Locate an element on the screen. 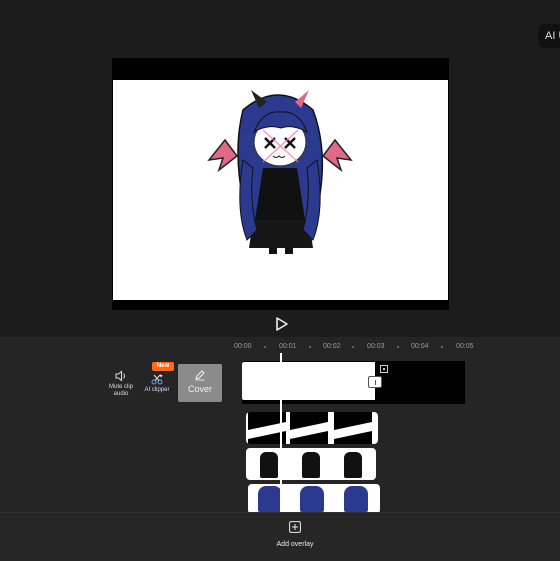  play-button is located at coordinates (281, 324).